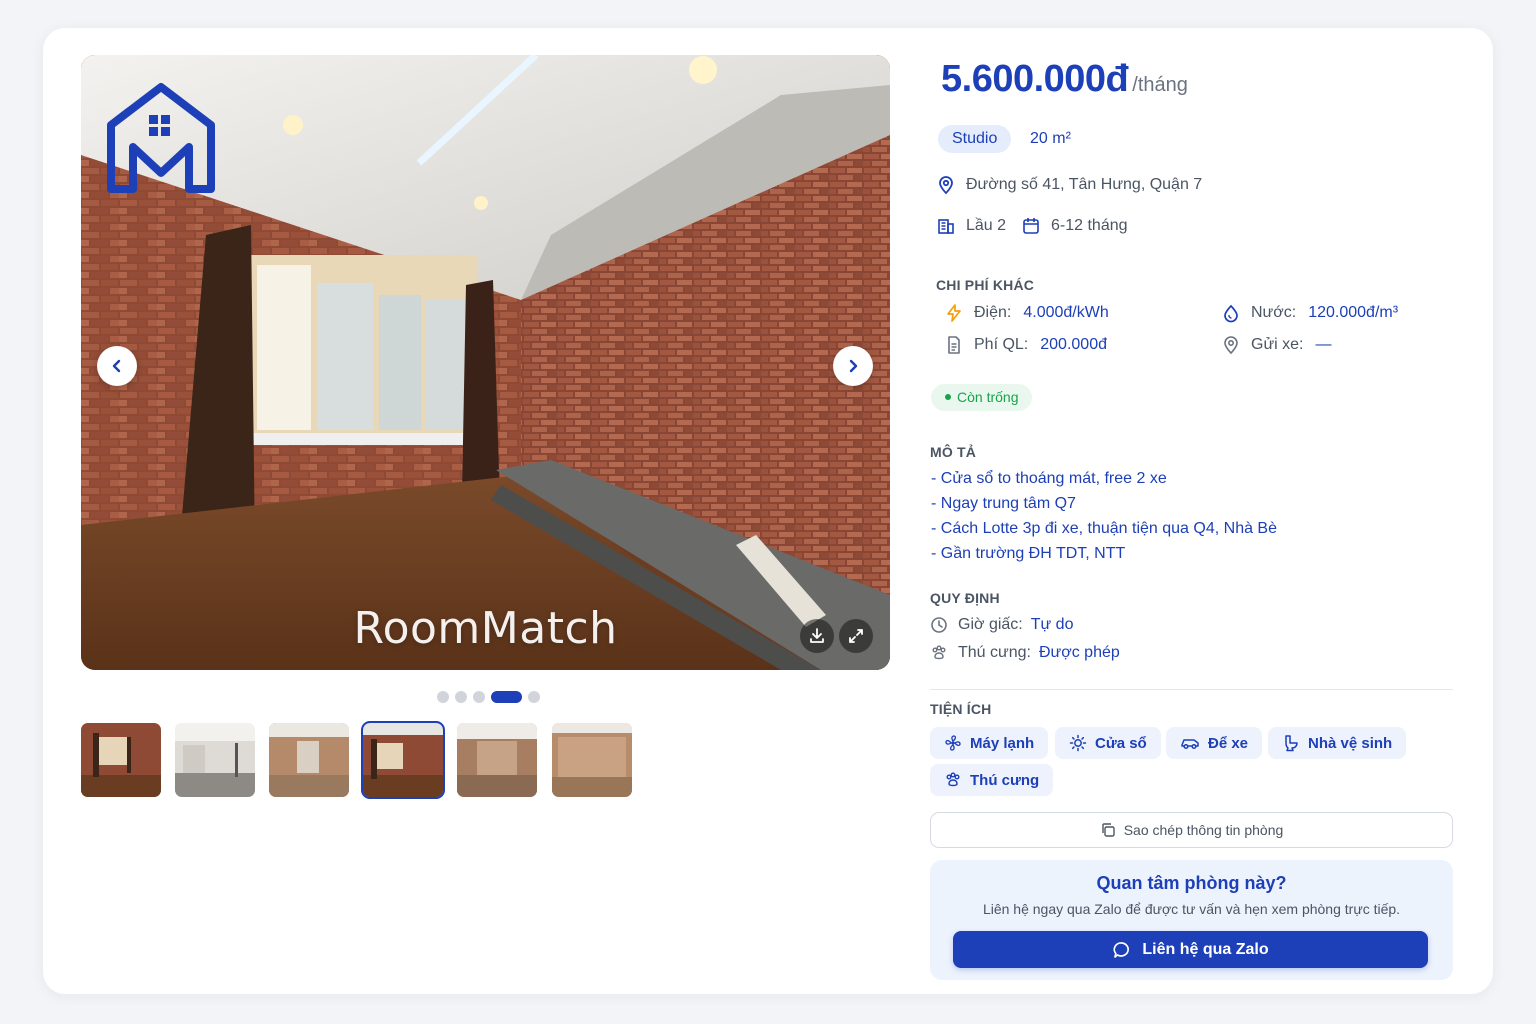 This screenshot has height=1024, width=1536. What do you see at coordinates (975, 139) in the screenshot?
I see `room-type-badge: Studio` at bounding box center [975, 139].